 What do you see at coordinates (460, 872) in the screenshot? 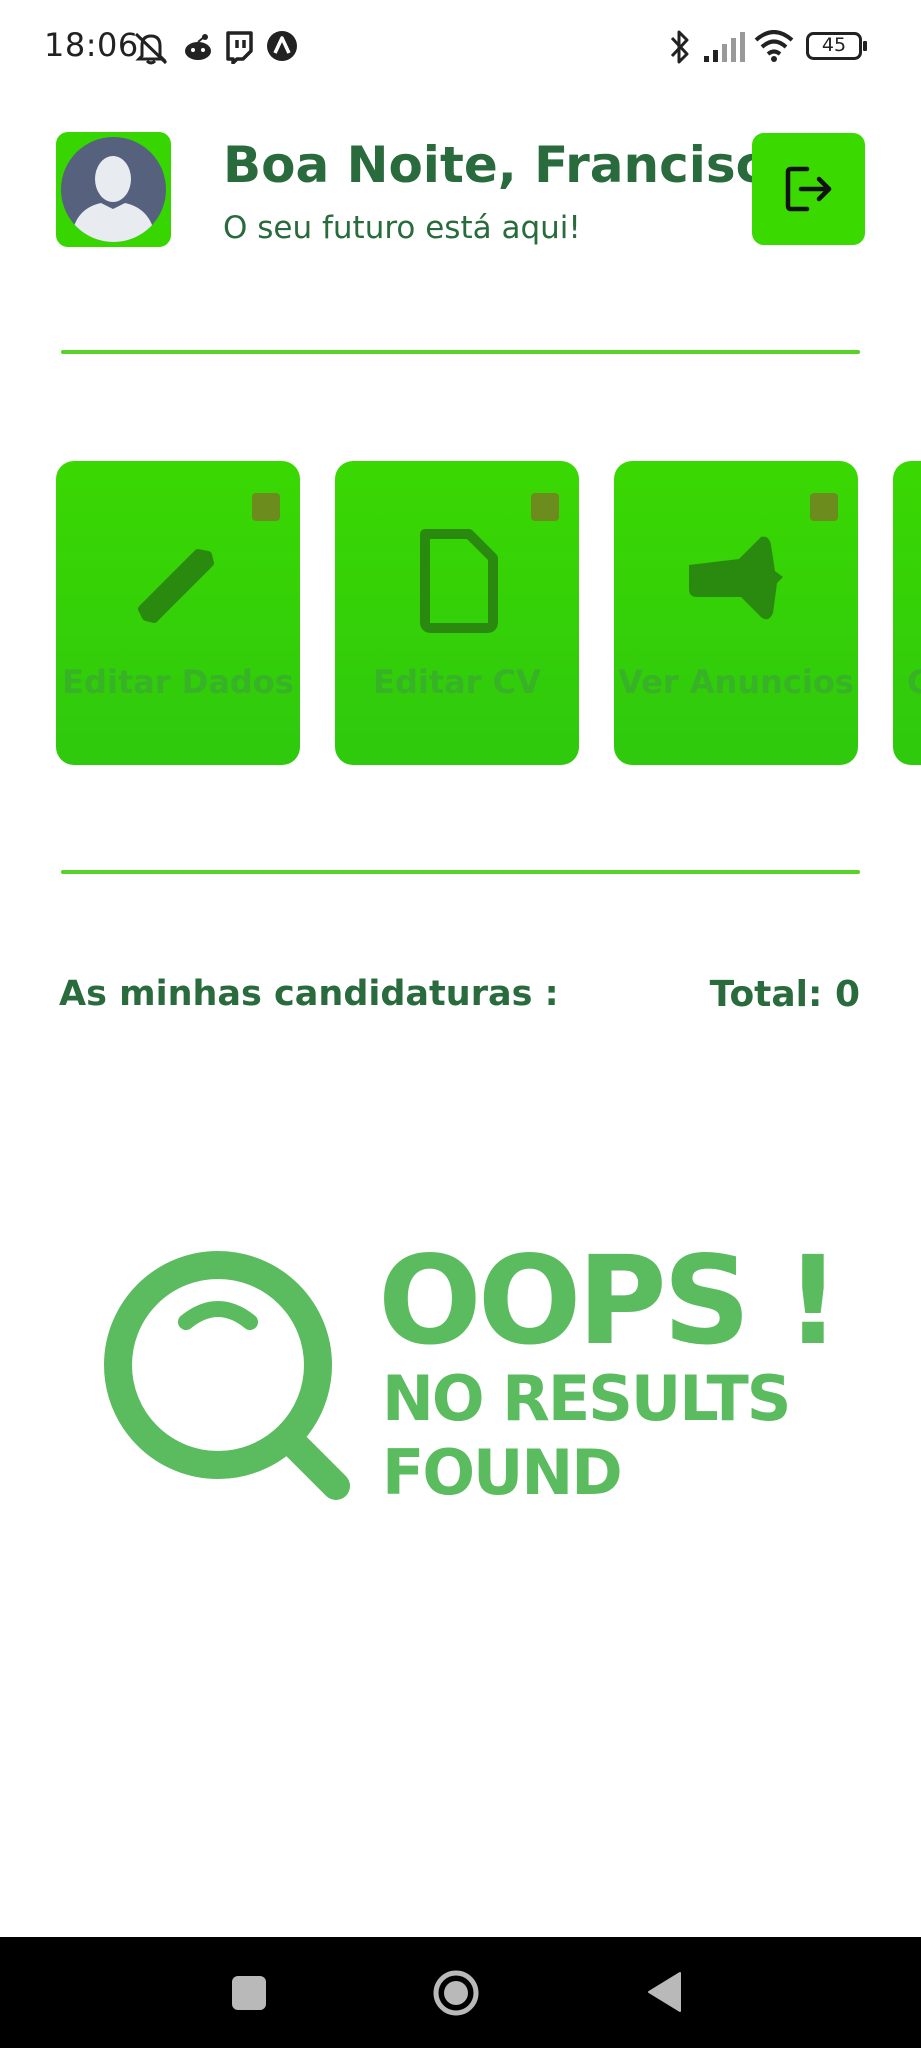
I see `divider-bottom` at bounding box center [460, 872].